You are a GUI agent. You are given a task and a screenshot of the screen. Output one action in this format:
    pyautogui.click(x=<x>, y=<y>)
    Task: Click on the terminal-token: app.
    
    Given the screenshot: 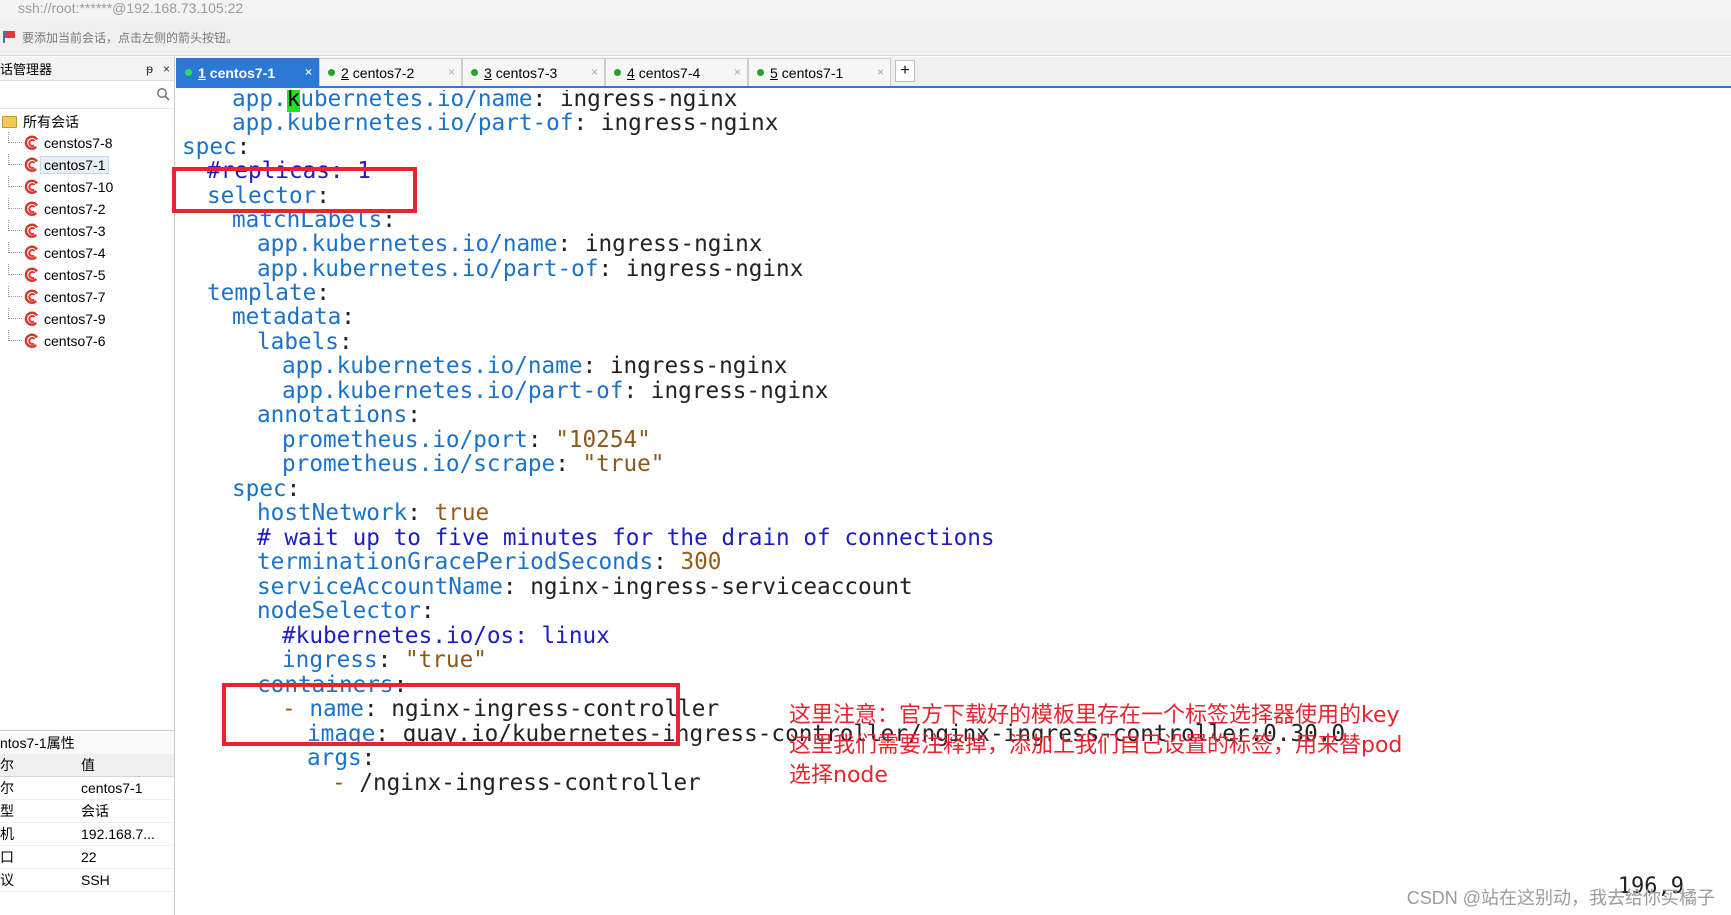 What is the action you would take?
    pyautogui.click(x=259, y=101)
    